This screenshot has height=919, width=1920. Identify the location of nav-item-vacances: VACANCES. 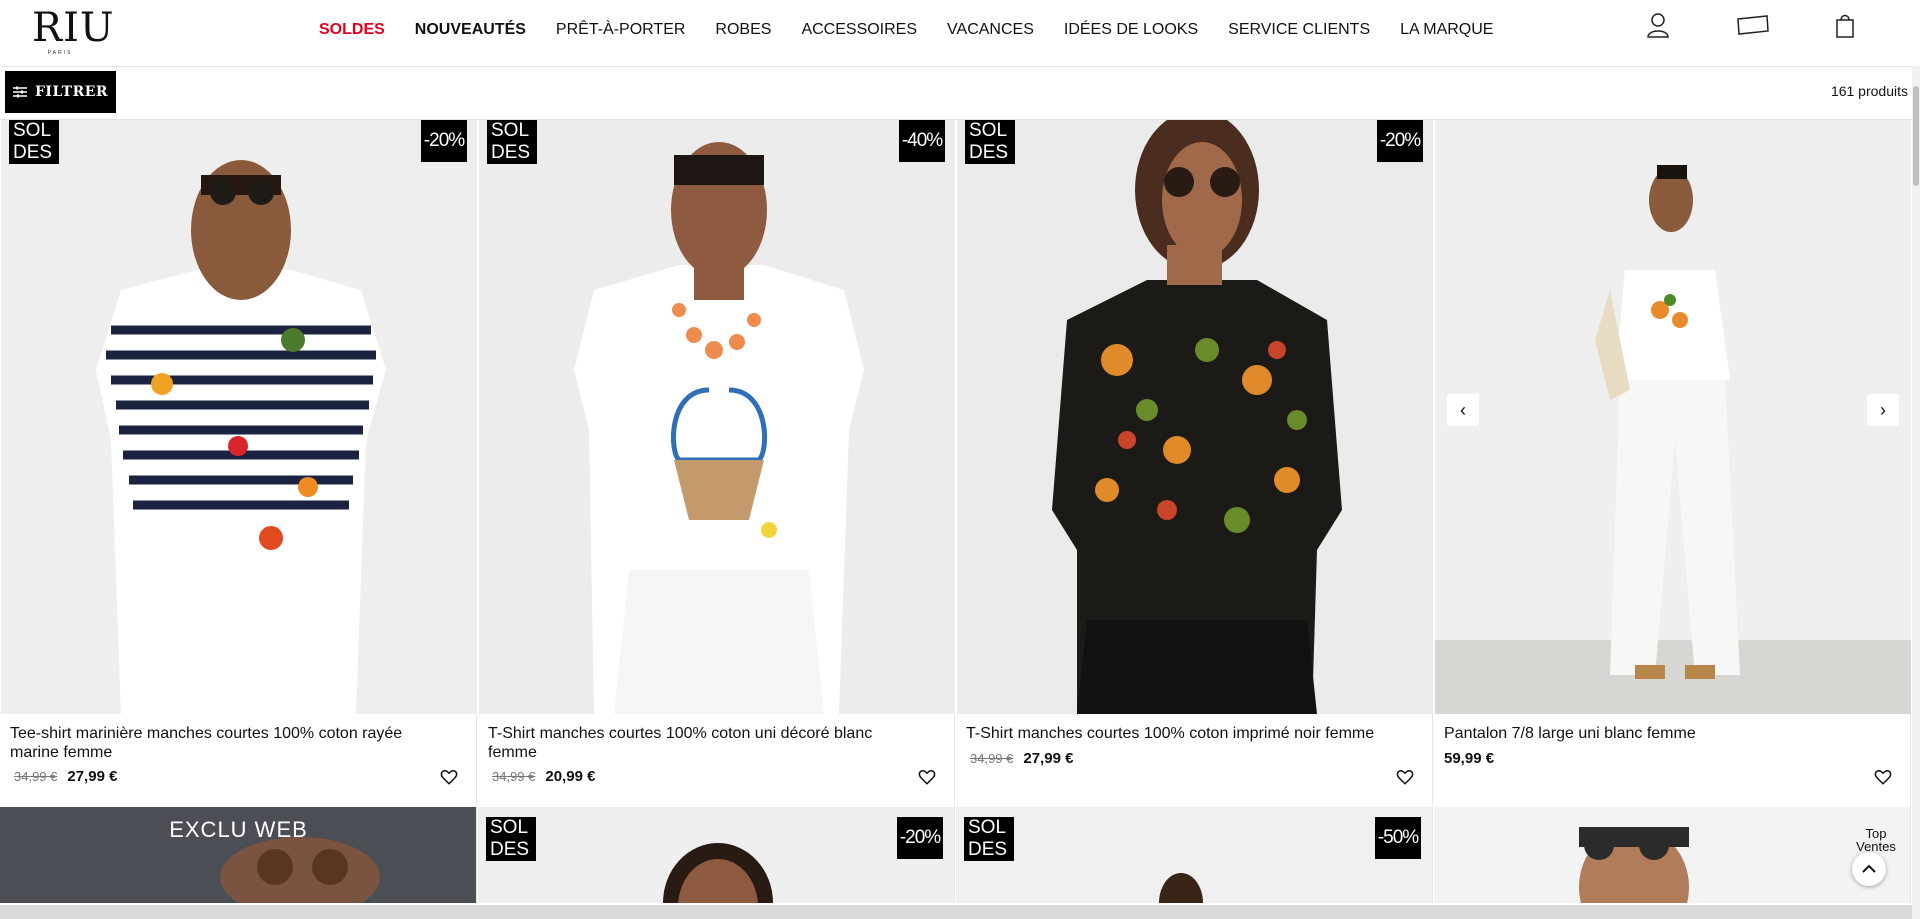
(1005, 30).